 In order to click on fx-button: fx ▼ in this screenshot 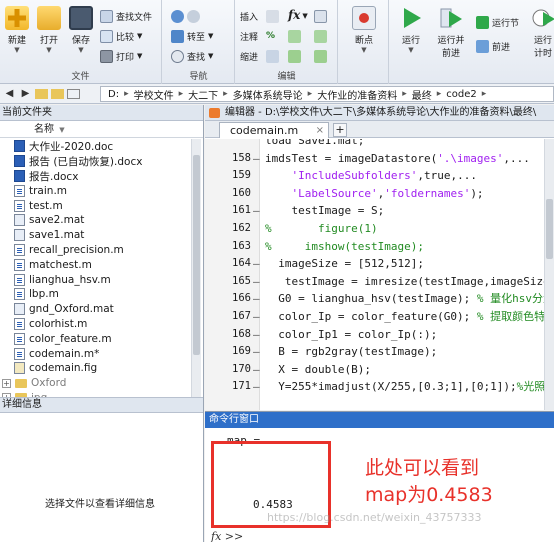, I will do `click(298, 15)`.